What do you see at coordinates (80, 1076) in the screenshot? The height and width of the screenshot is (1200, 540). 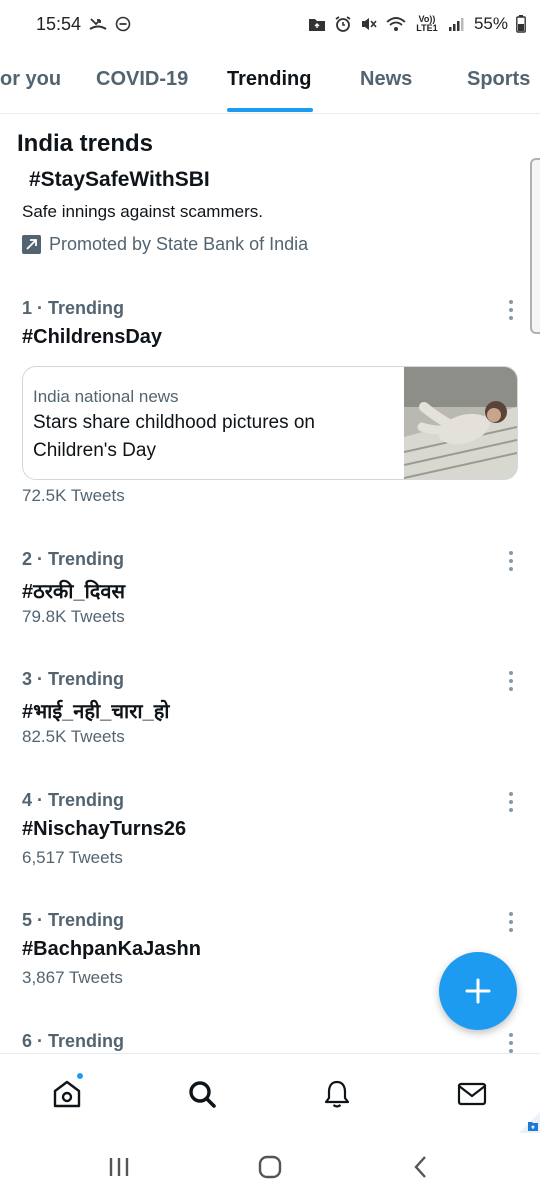 I see `notification-dot` at bounding box center [80, 1076].